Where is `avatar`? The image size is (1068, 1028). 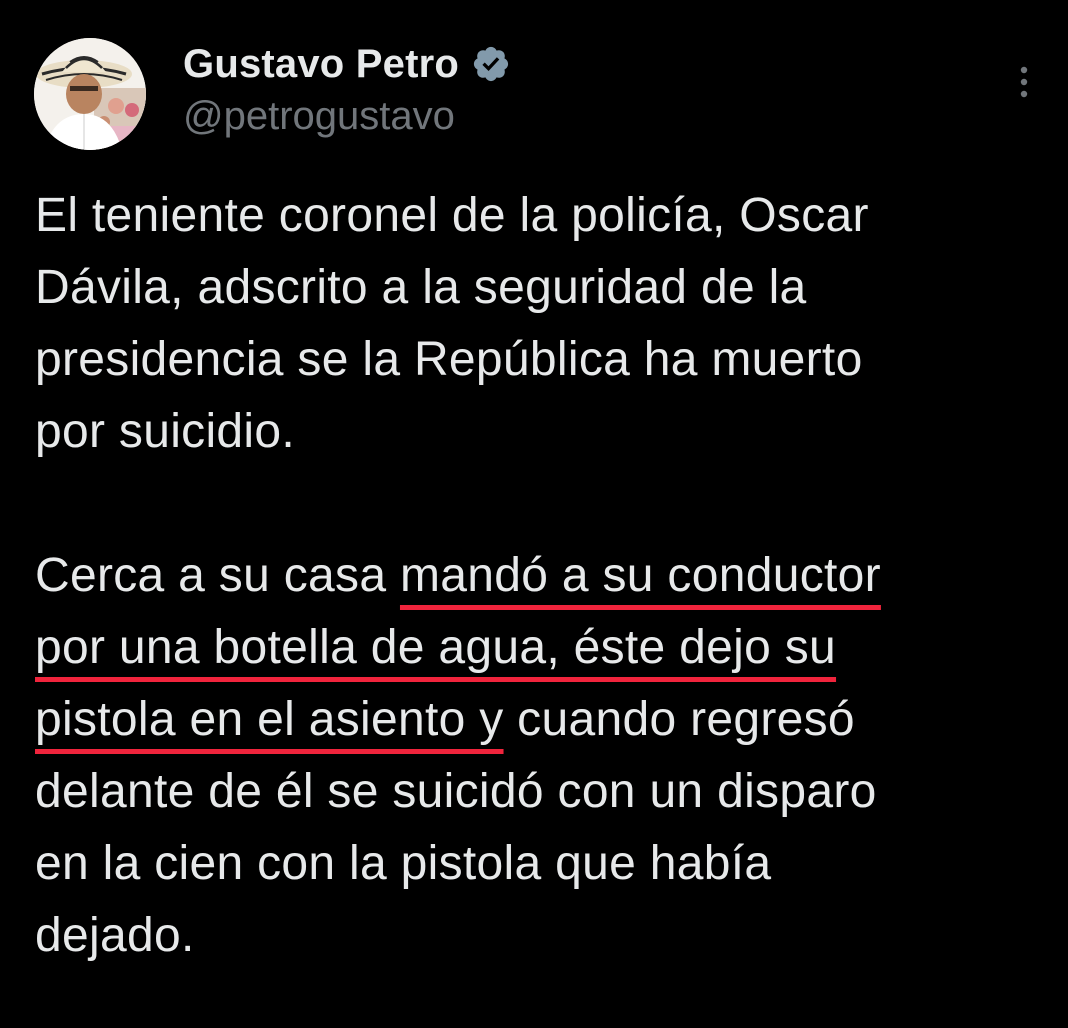
avatar is located at coordinates (90, 94).